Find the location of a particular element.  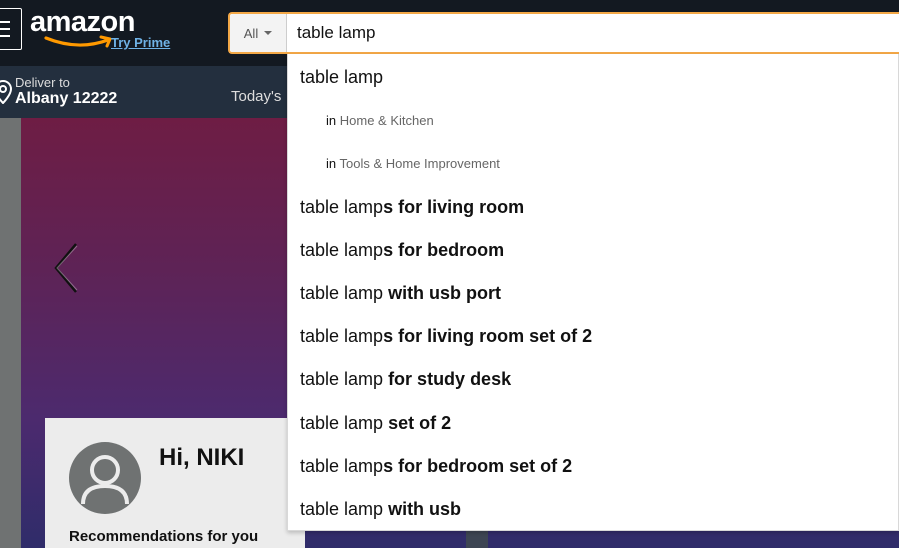

suggestion-item: table lamps for living room set of 2 is located at coordinates (446, 336).